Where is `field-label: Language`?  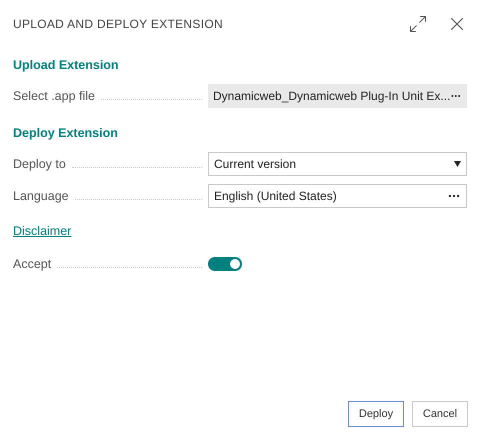
field-label: Language is located at coordinates (41, 196).